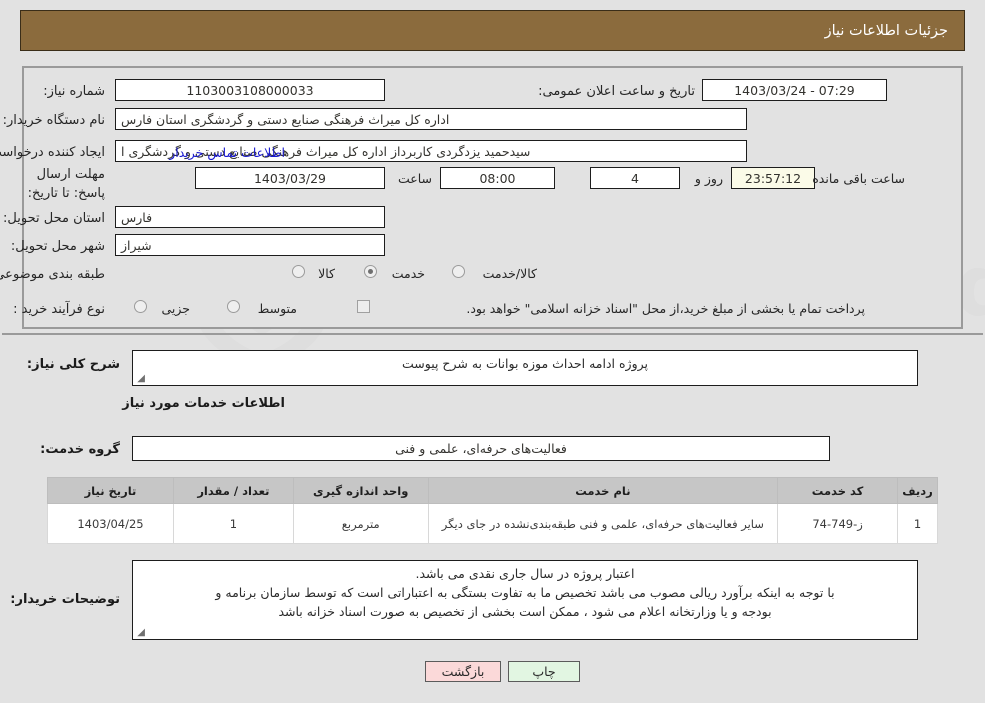 This screenshot has width=985, height=703. What do you see at coordinates (80, 449) in the screenshot?
I see `service-group-label: گروه خدمت:` at bounding box center [80, 449].